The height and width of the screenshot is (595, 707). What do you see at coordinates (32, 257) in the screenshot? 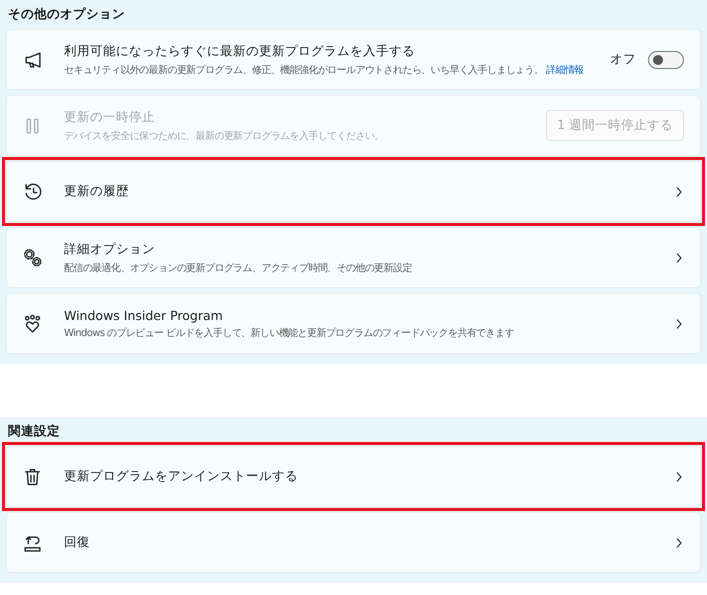
I see `gears-icon` at bounding box center [32, 257].